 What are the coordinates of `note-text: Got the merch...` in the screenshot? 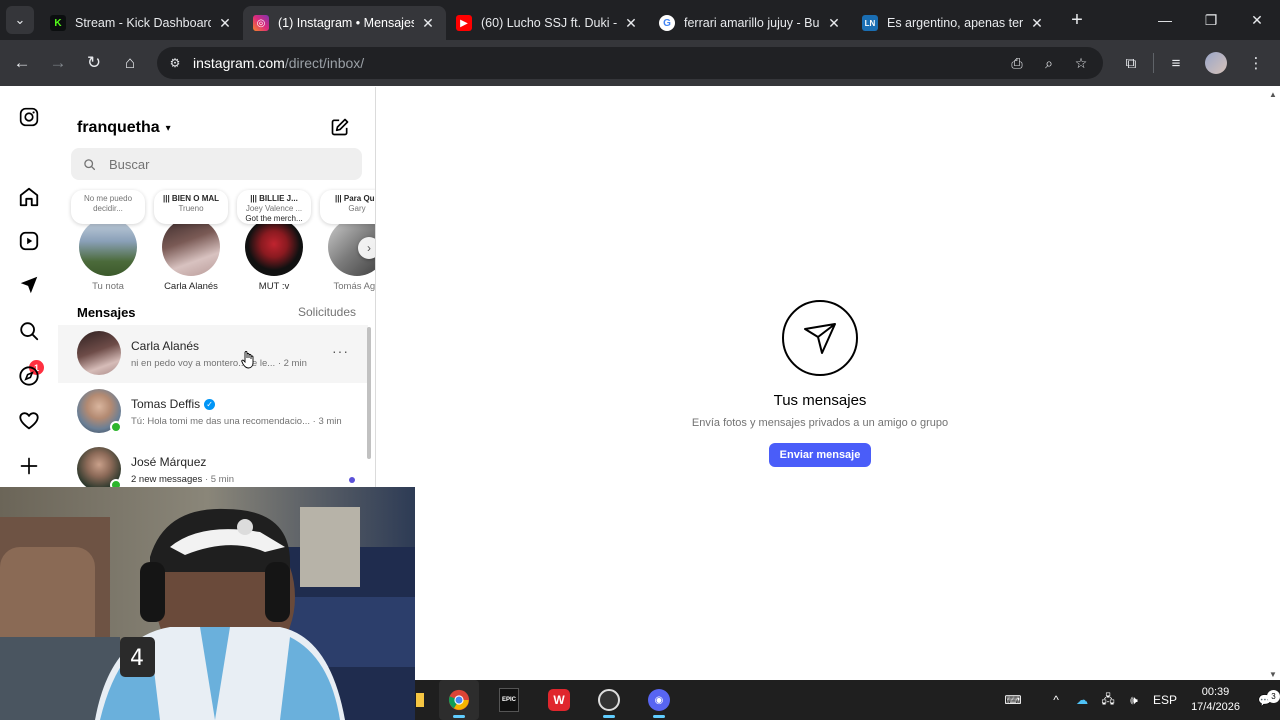 It's located at (274, 218).